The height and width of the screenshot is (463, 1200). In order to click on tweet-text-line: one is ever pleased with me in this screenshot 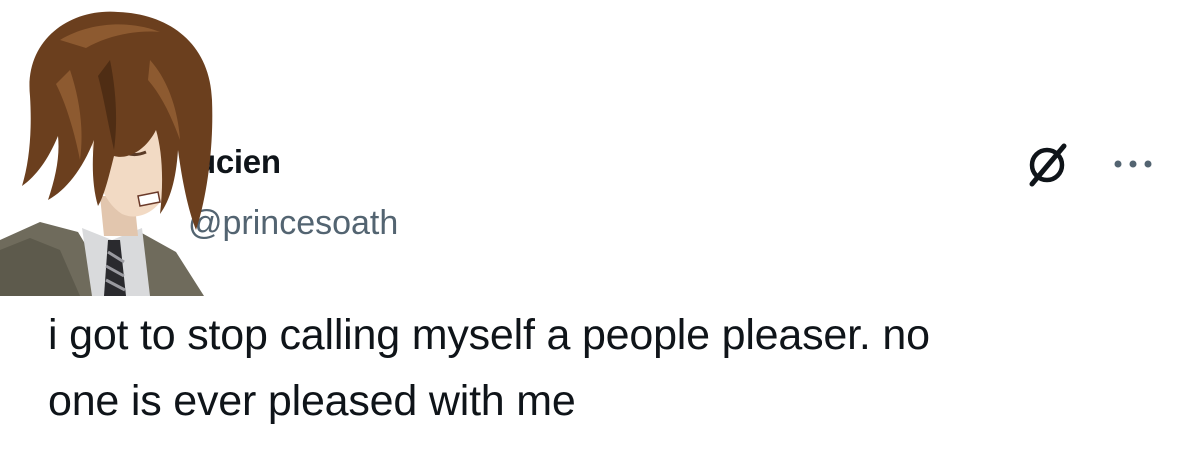, I will do `click(312, 401)`.